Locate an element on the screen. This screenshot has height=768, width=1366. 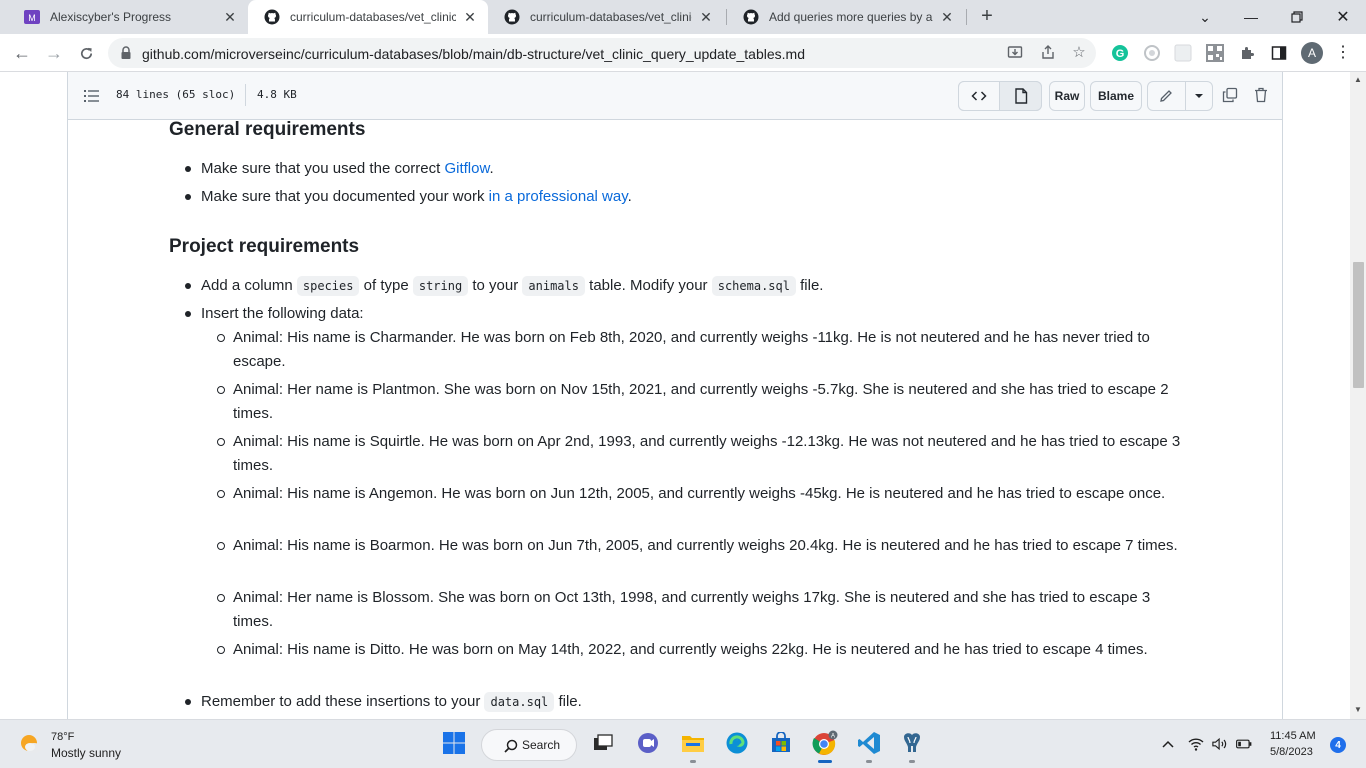
general-requirements-heading: General requirements is located at coordinates (267, 129).